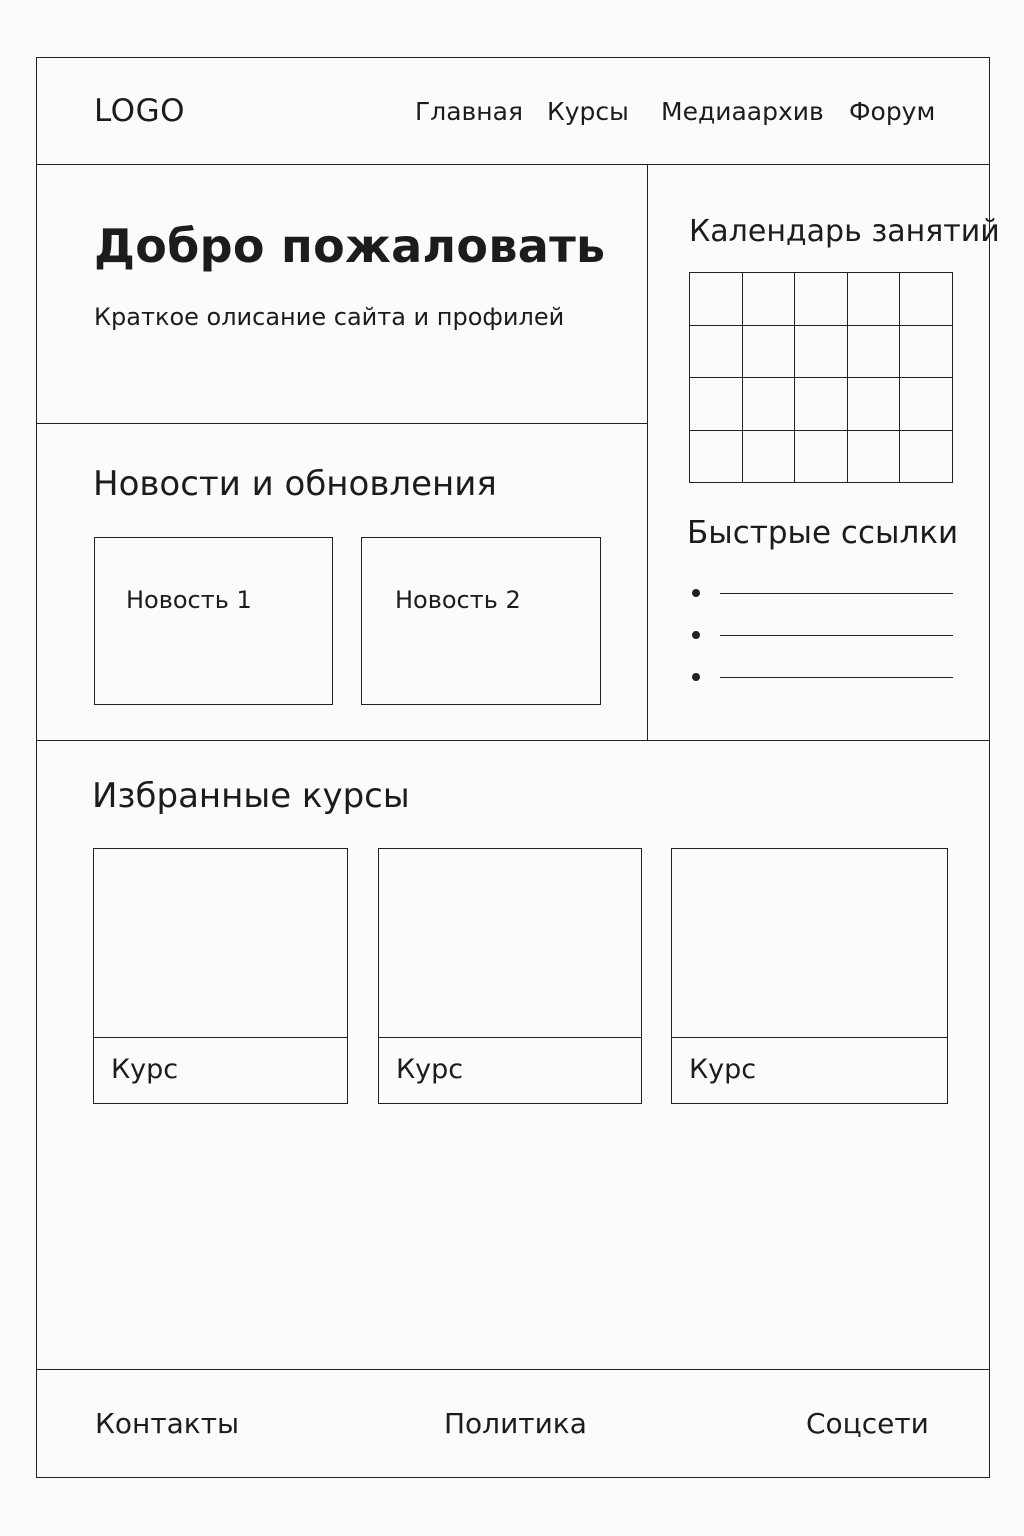 This screenshot has width=1024, height=1536. What do you see at coordinates (329, 317) in the screenshot?
I see `welcome-description: Краткое олисание сайта и профилей` at bounding box center [329, 317].